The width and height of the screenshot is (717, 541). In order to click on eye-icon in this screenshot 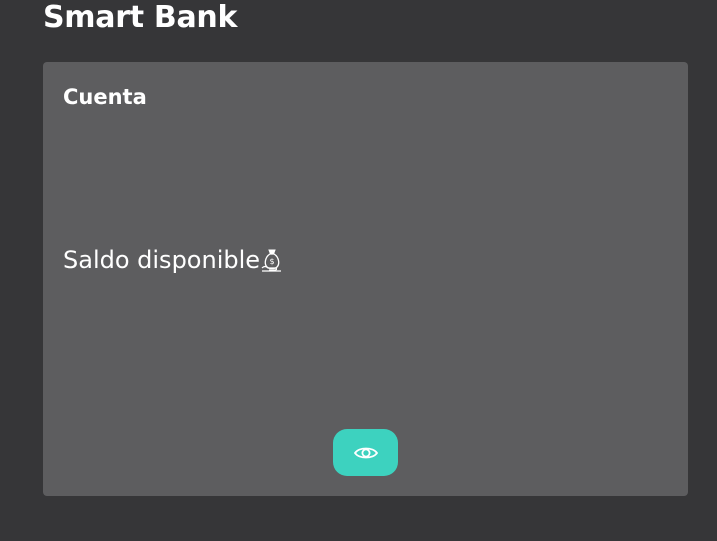, I will do `click(366, 453)`.